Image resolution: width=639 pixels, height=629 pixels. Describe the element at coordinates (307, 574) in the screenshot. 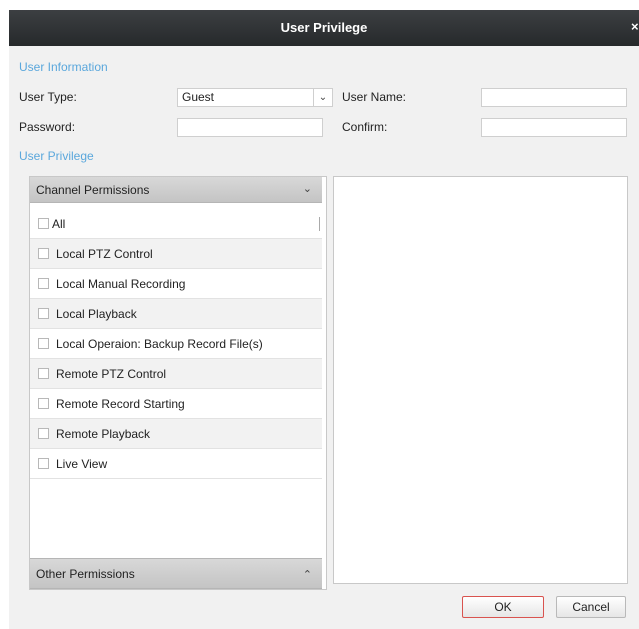

I see `chevron-up-icon: ⌃` at that location.